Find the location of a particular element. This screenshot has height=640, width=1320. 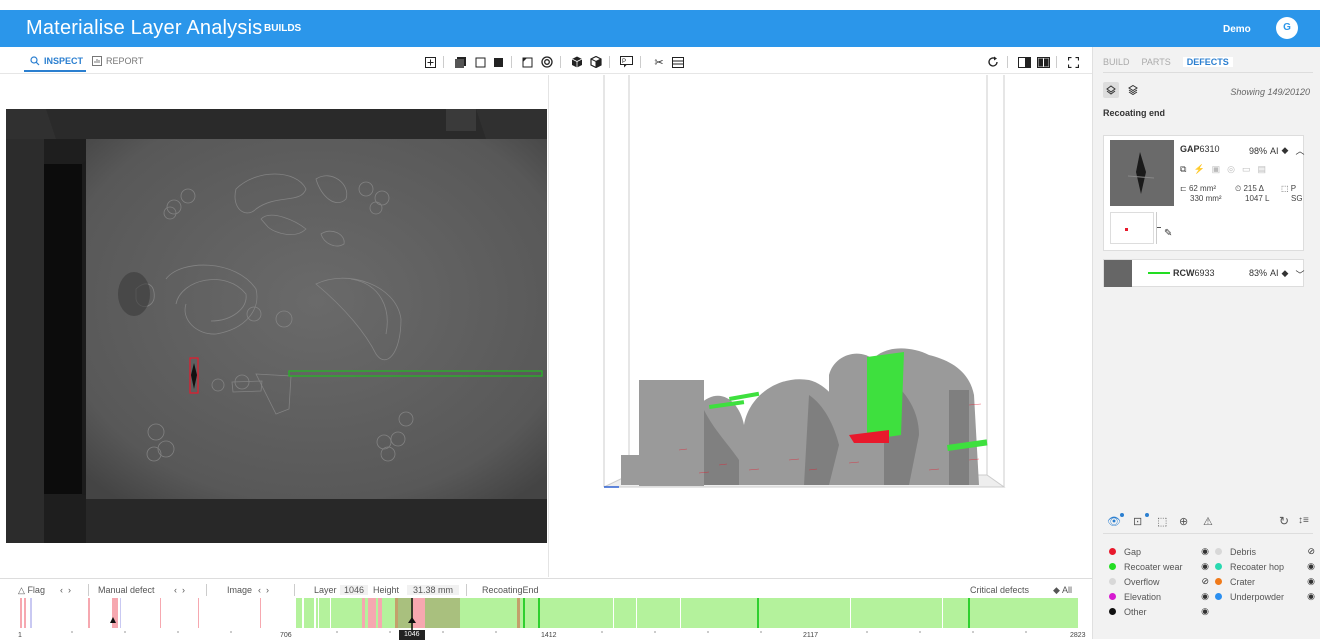

legend-label: Underpowder is located at coordinates (1257, 596).